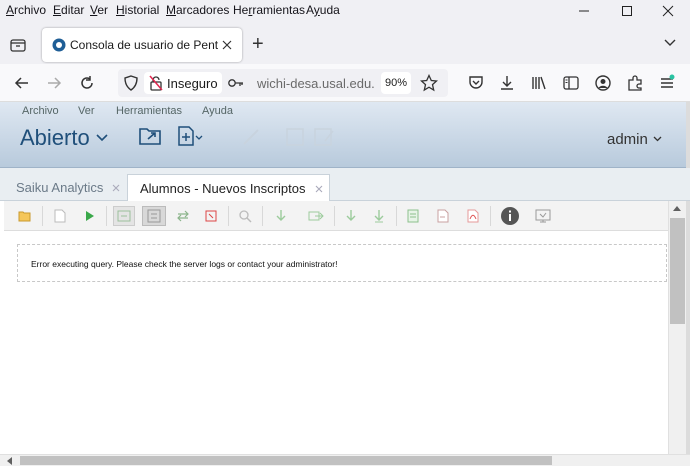  Describe the element at coordinates (688, 284) in the screenshot. I see `window-frame-edge` at that location.